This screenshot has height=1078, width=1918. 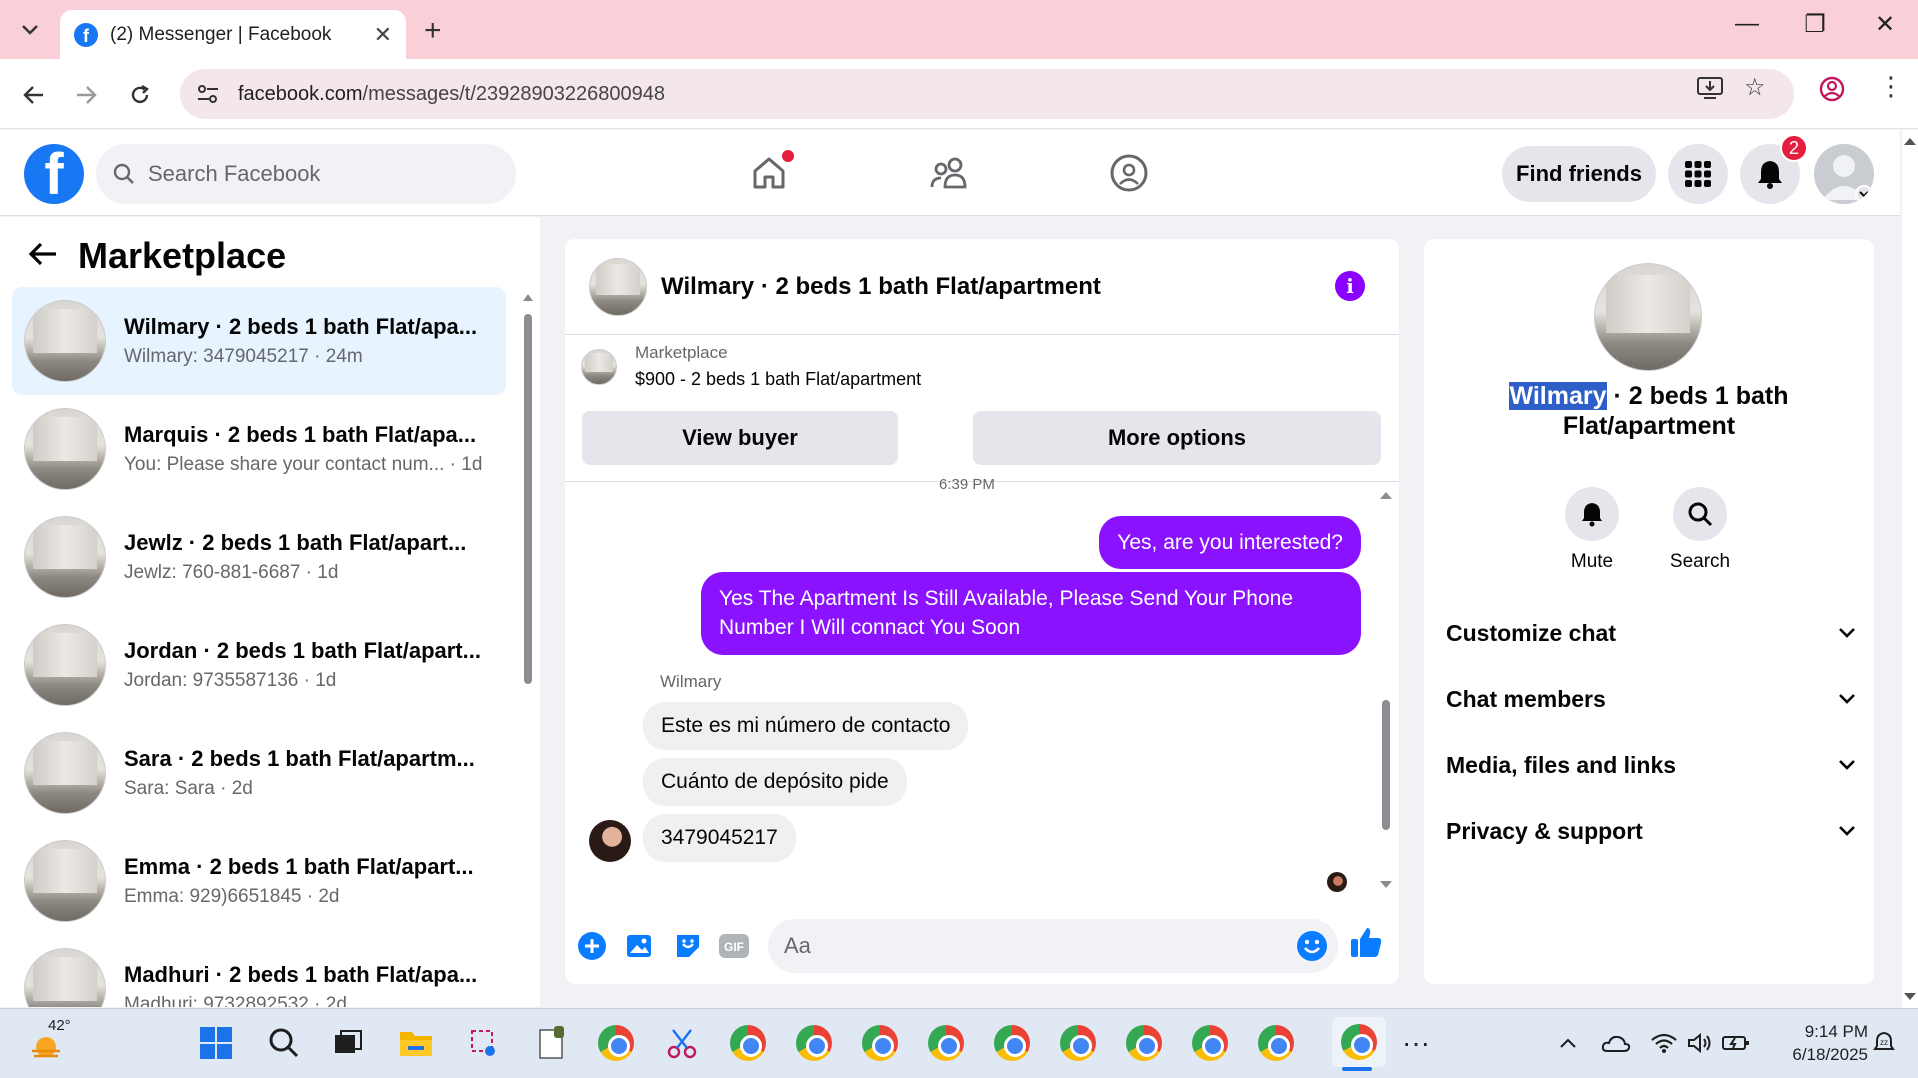 I want to click on restore-button: ❐, so click(x=1815, y=24).